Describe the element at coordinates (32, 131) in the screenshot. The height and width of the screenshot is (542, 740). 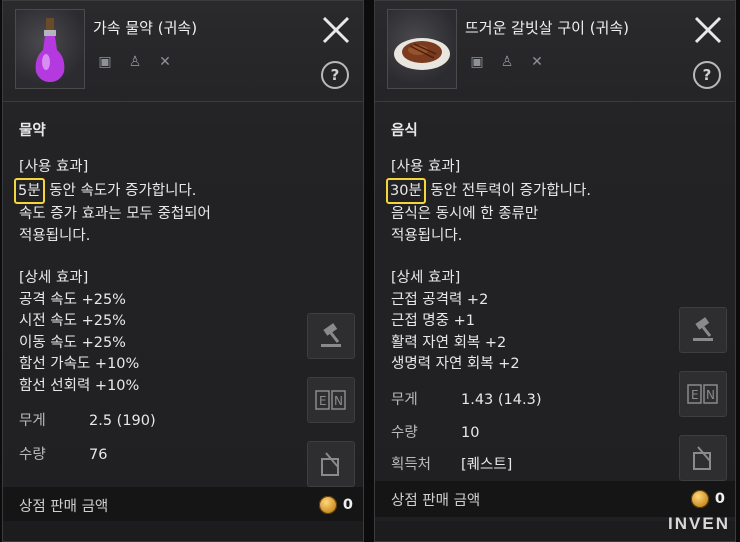
I see `item-category: 물약` at that location.